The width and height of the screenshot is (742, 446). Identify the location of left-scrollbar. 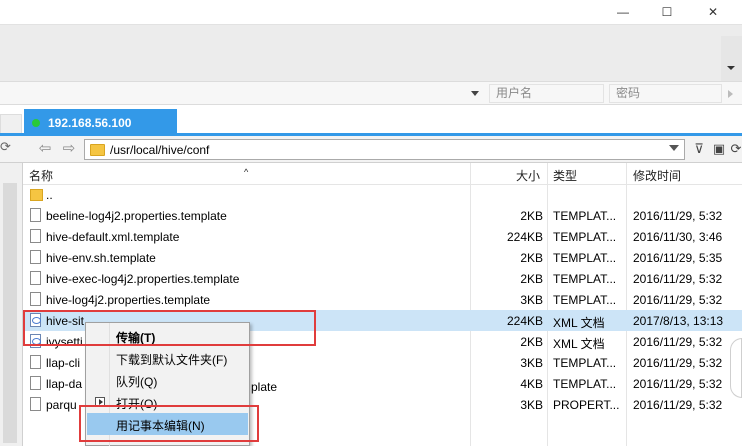
(10, 313).